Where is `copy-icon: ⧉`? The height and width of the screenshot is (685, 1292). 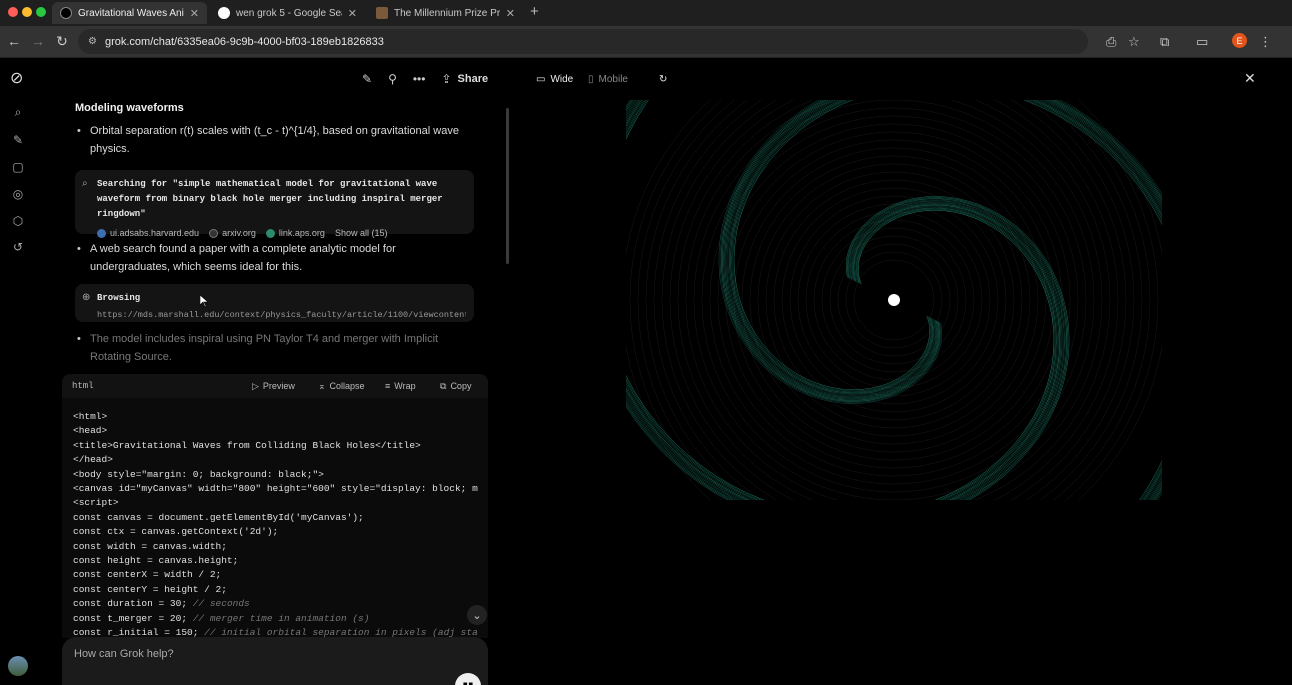
copy-icon: ⧉ is located at coordinates (443, 386).